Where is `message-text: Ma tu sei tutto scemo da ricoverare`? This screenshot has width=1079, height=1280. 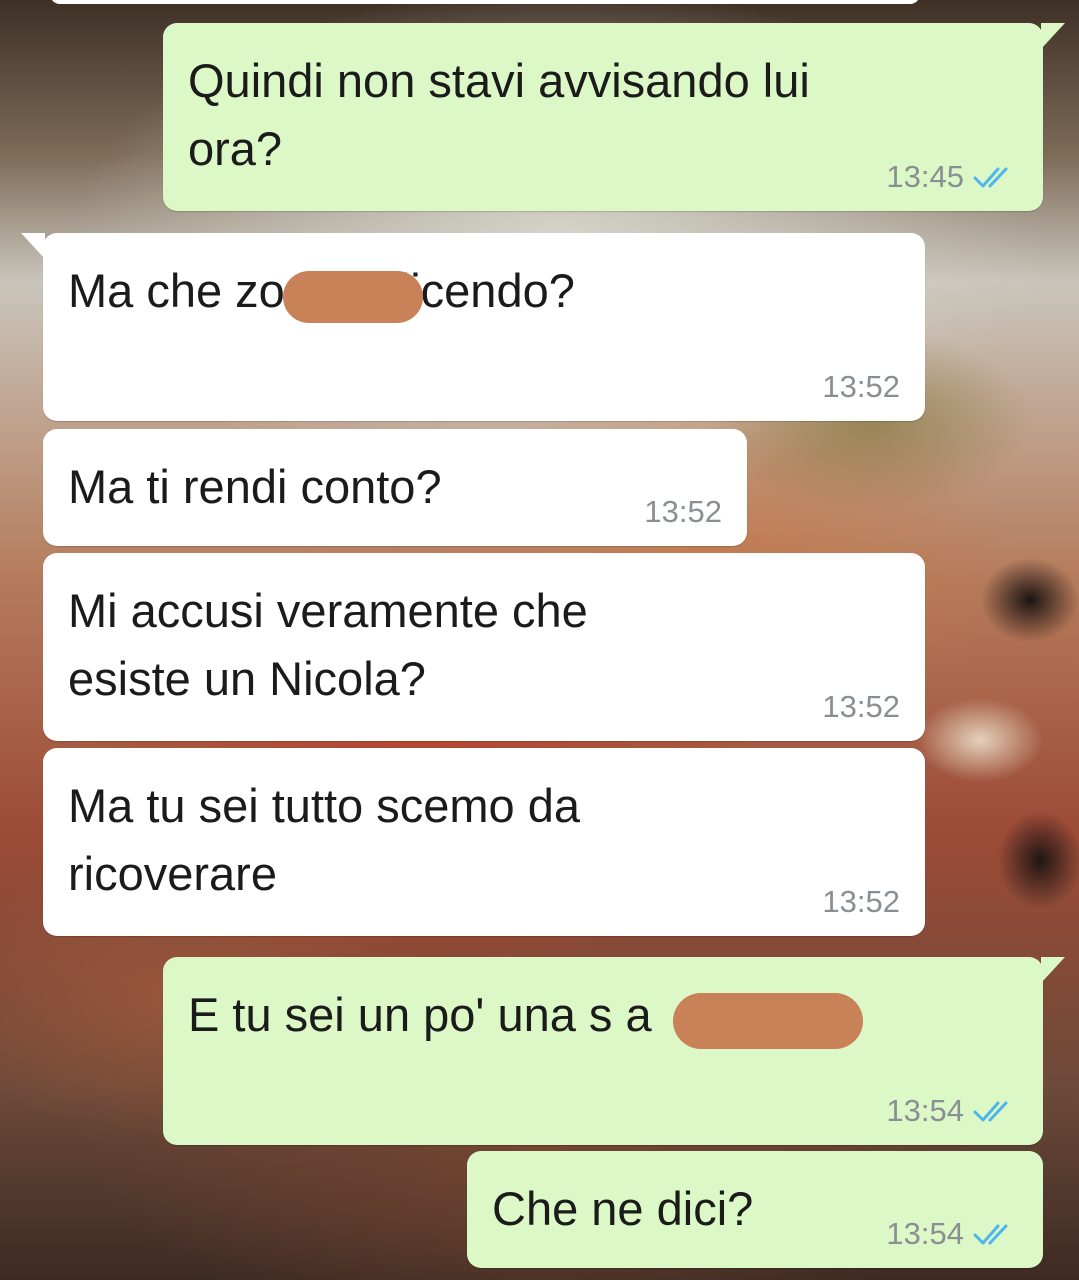
message-text: Ma tu sei tutto scemo da ricoverare is located at coordinates (324, 839).